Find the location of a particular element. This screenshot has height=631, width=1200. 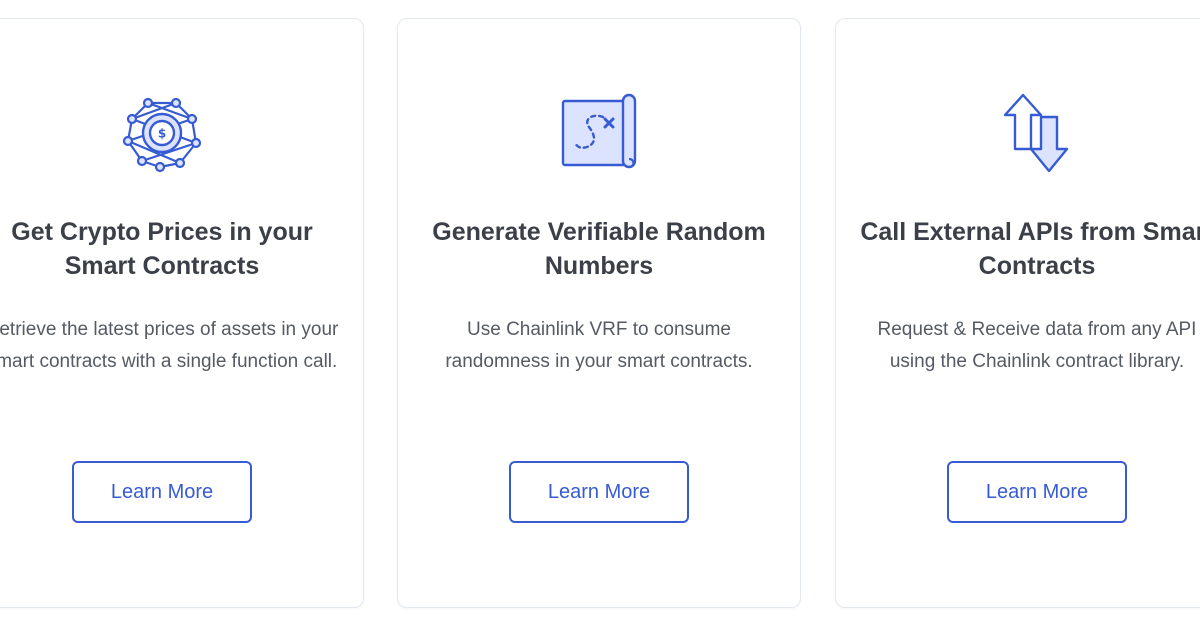

treasure-map-scroll-icon is located at coordinates (599, 133).